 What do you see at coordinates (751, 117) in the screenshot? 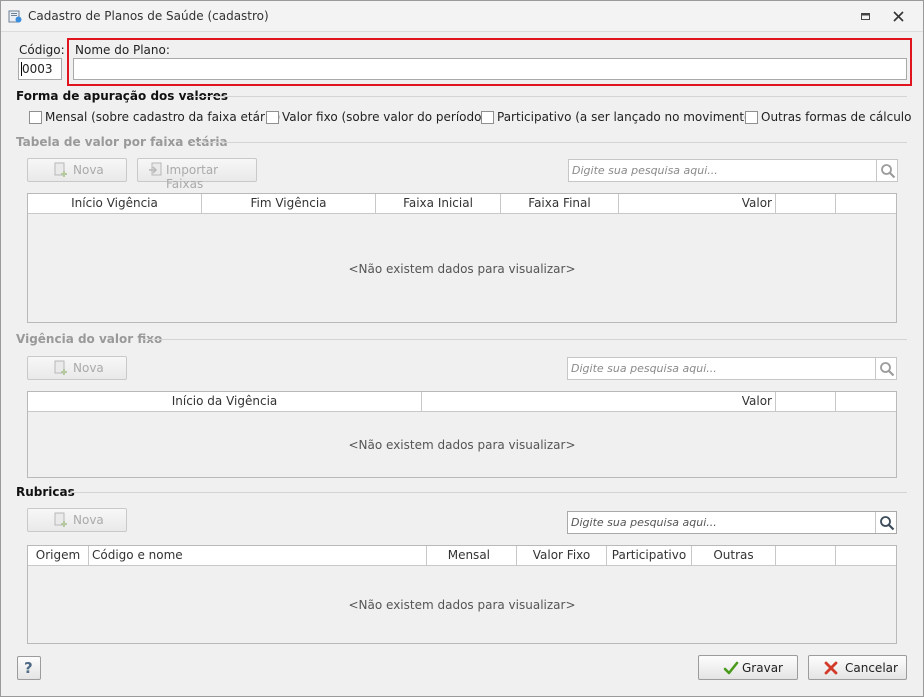
I see `outras-checkbox` at bounding box center [751, 117].